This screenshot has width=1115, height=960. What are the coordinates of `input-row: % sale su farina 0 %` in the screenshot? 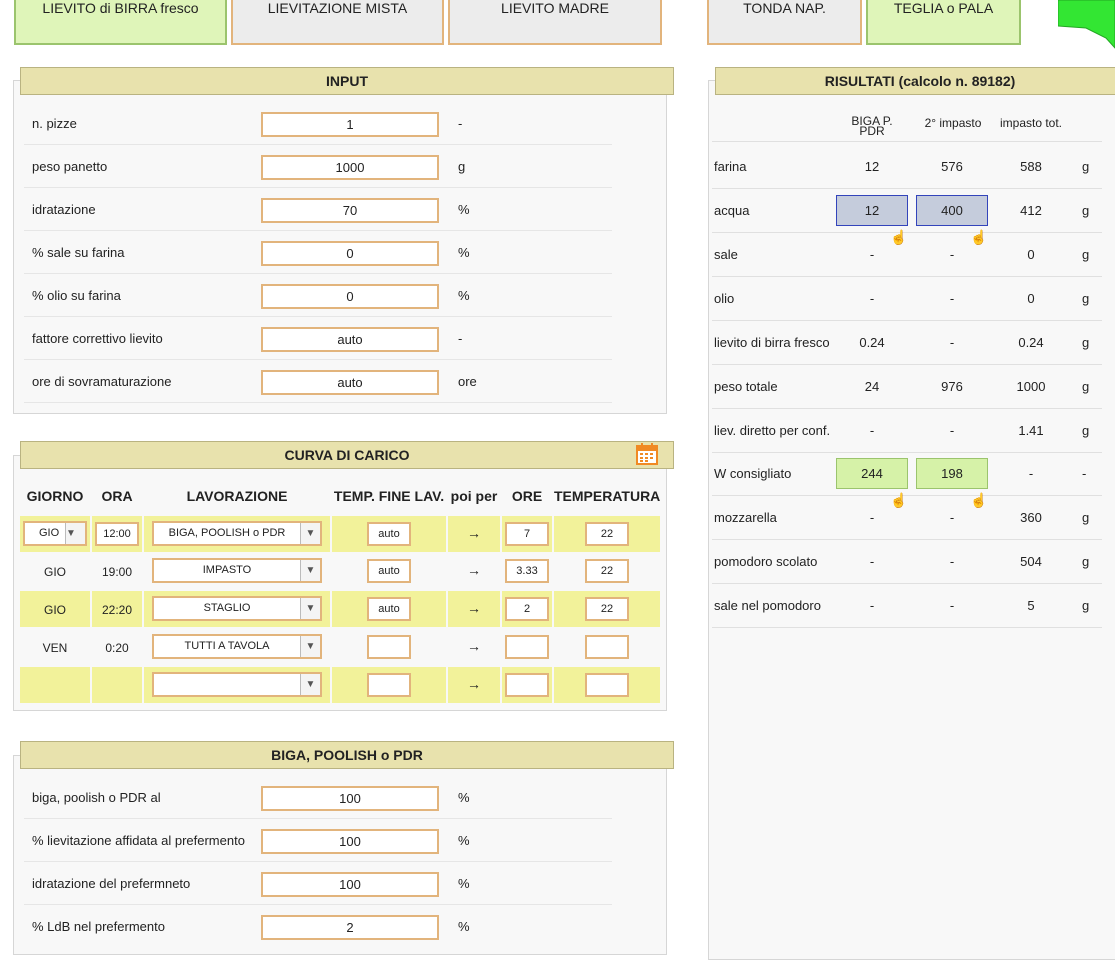 It's located at (318, 252).